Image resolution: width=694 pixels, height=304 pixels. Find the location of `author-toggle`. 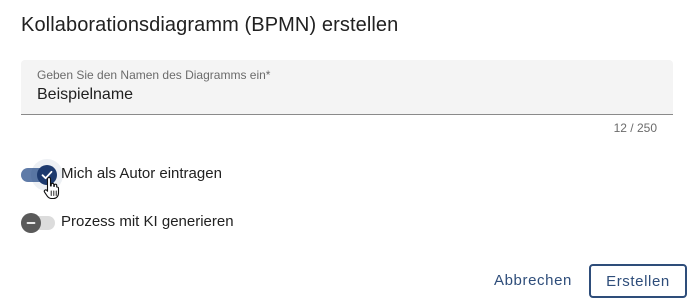

author-toggle is located at coordinates (39, 174).